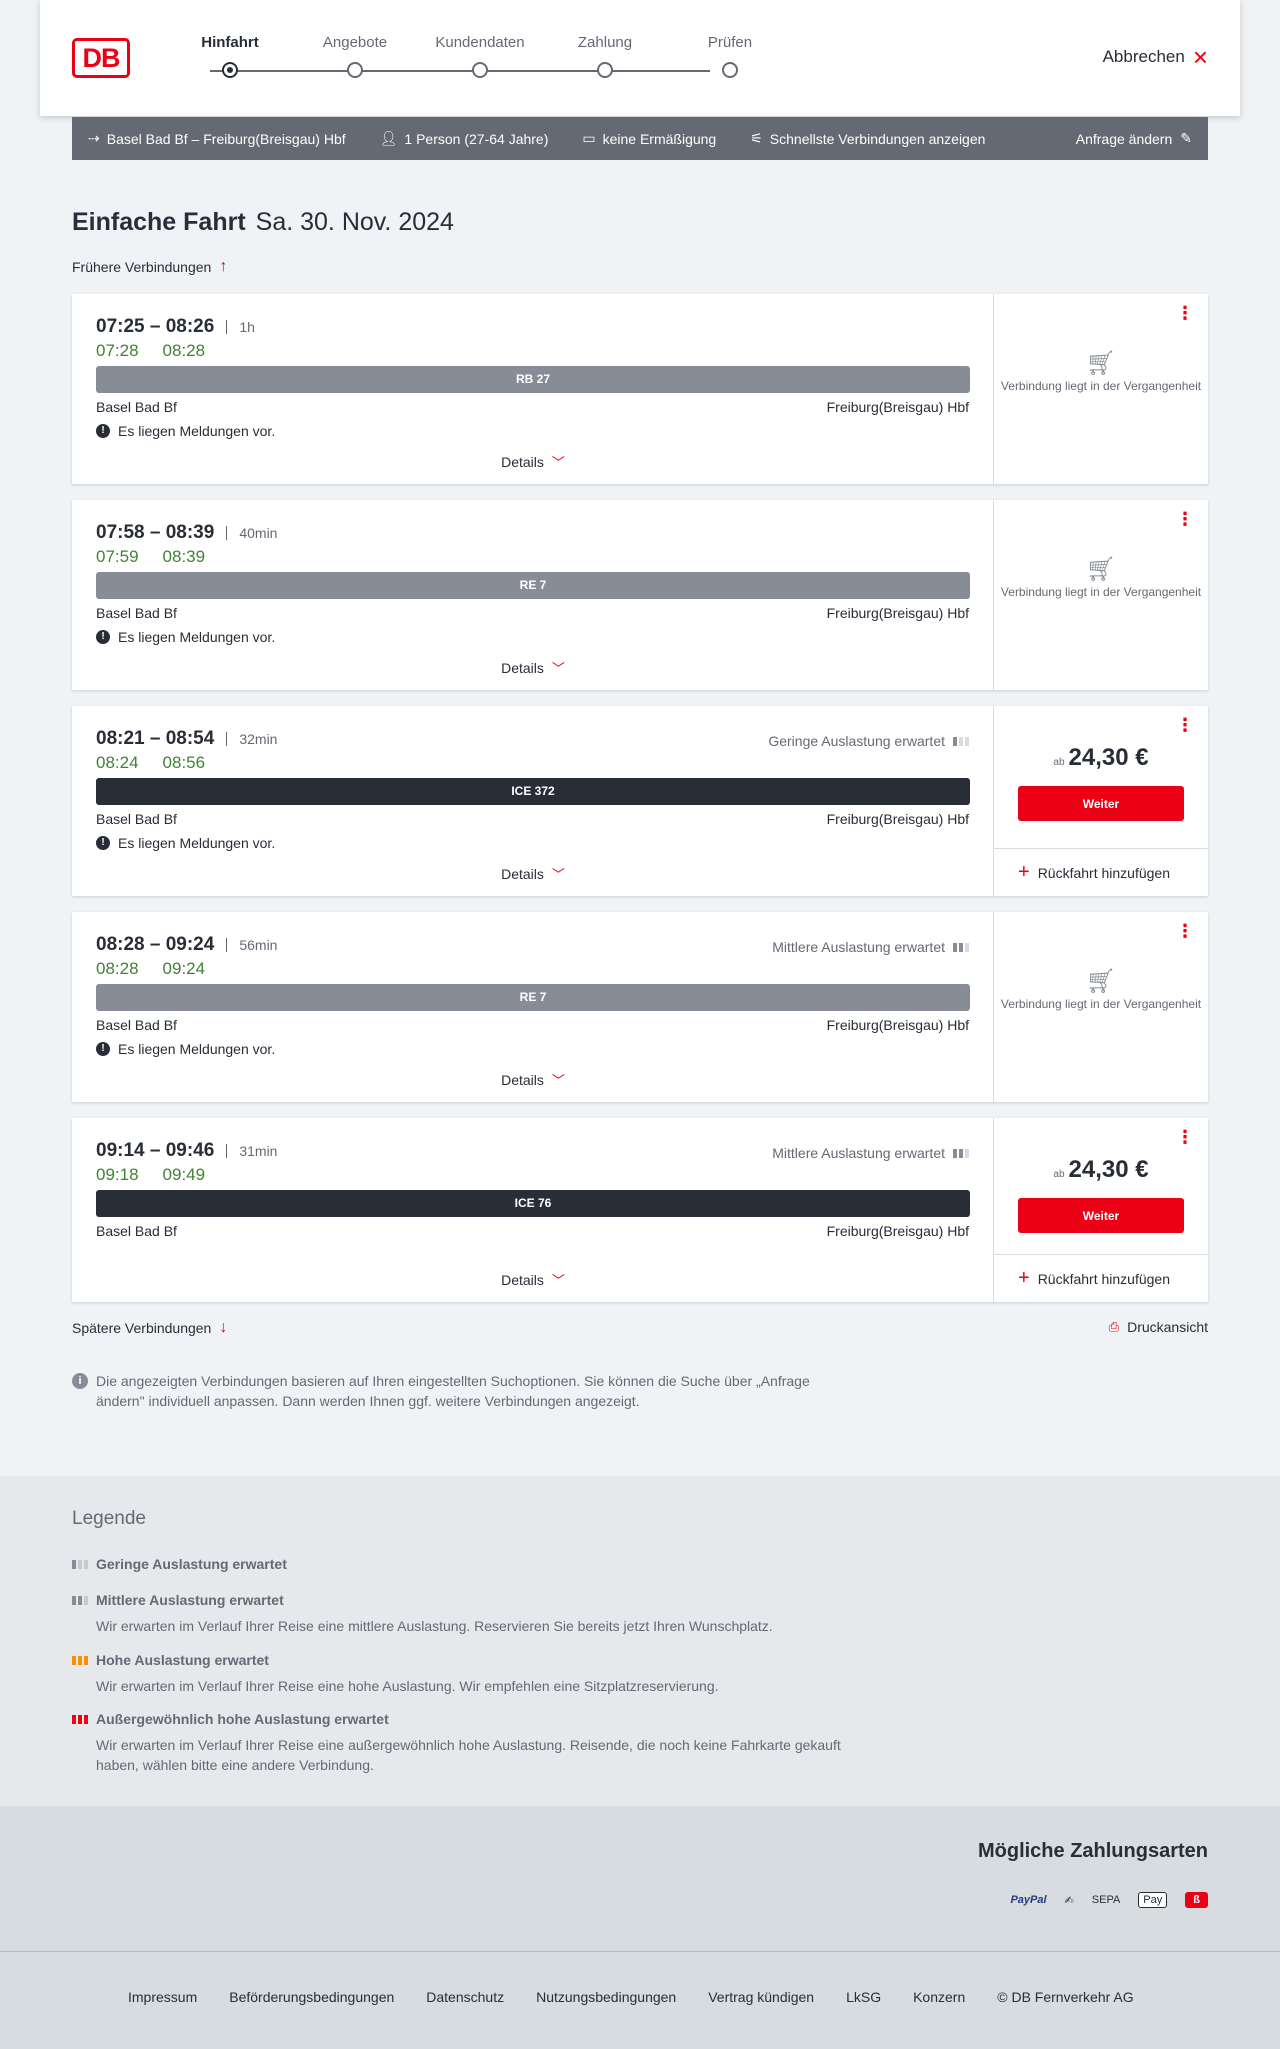 This screenshot has width=1280, height=2049. Describe the element at coordinates (961, 741) in the screenshot. I see `occupancy-low-icon` at that location.